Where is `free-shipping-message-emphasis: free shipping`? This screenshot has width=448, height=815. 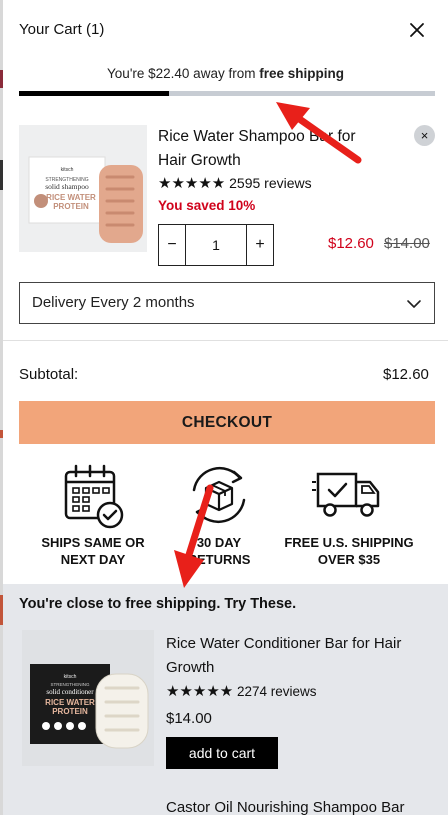 free-shipping-message-emphasis: free shipping is located at coordinates (301, 73).